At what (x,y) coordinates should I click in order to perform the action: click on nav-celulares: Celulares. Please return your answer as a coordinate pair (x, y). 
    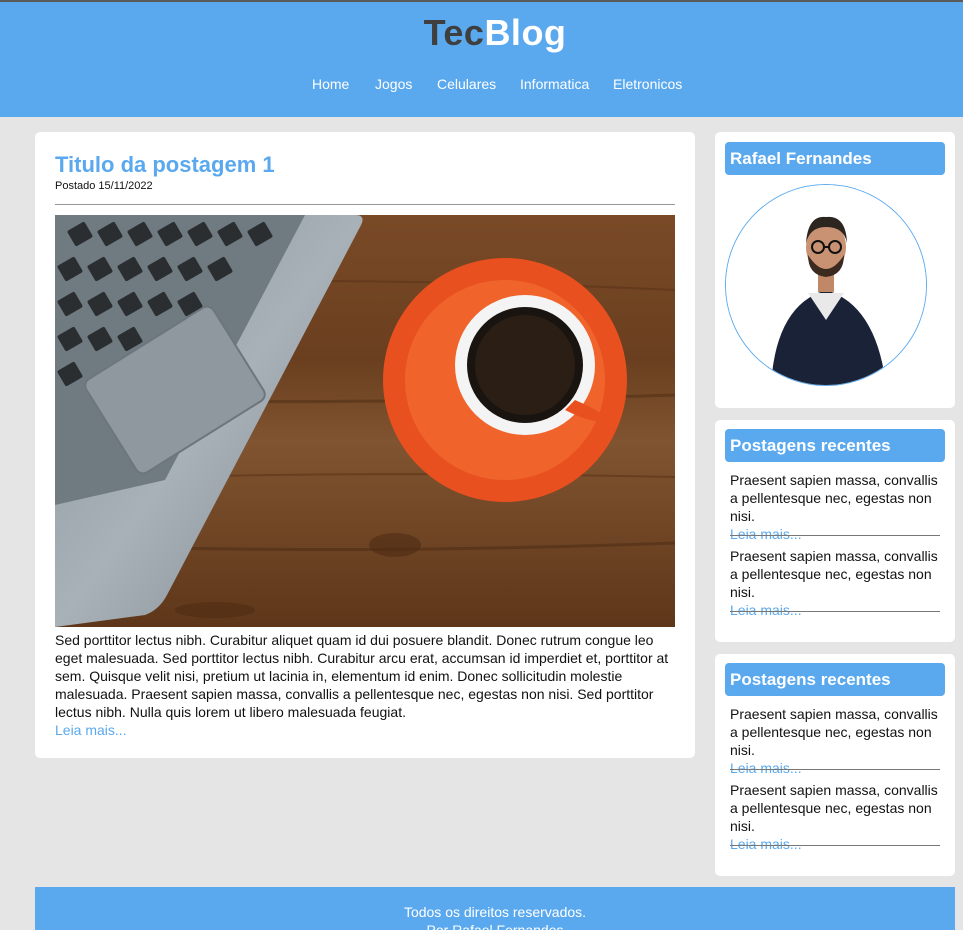
    Looking at the image, I should click on (466, 84).